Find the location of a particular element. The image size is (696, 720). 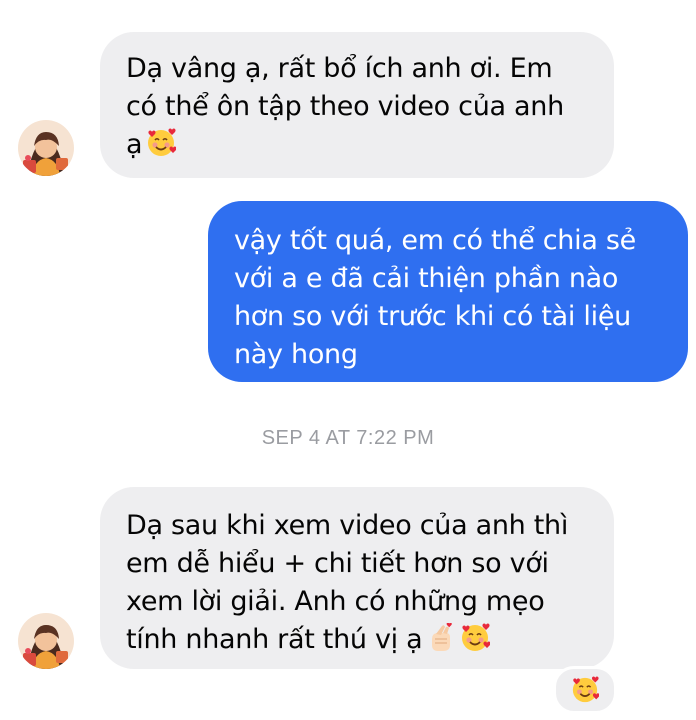

message-line: hơn so với trước khi có tài liệu is located at coordinates (432, 316).